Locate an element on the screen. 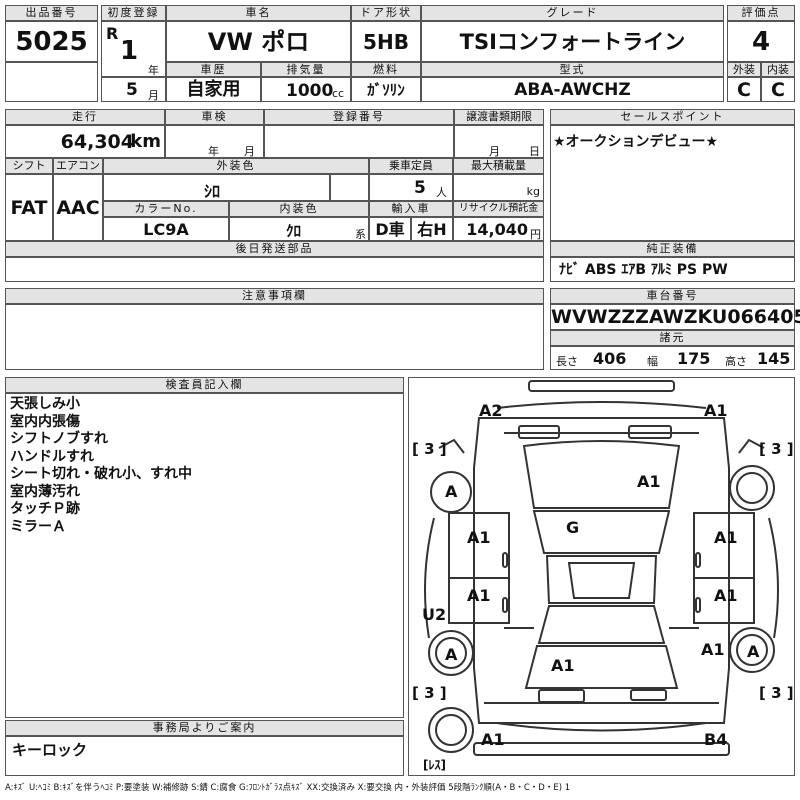 This screenshot has height=800, width=800. lot-number: 5025 is located at coordinates (51, 41).